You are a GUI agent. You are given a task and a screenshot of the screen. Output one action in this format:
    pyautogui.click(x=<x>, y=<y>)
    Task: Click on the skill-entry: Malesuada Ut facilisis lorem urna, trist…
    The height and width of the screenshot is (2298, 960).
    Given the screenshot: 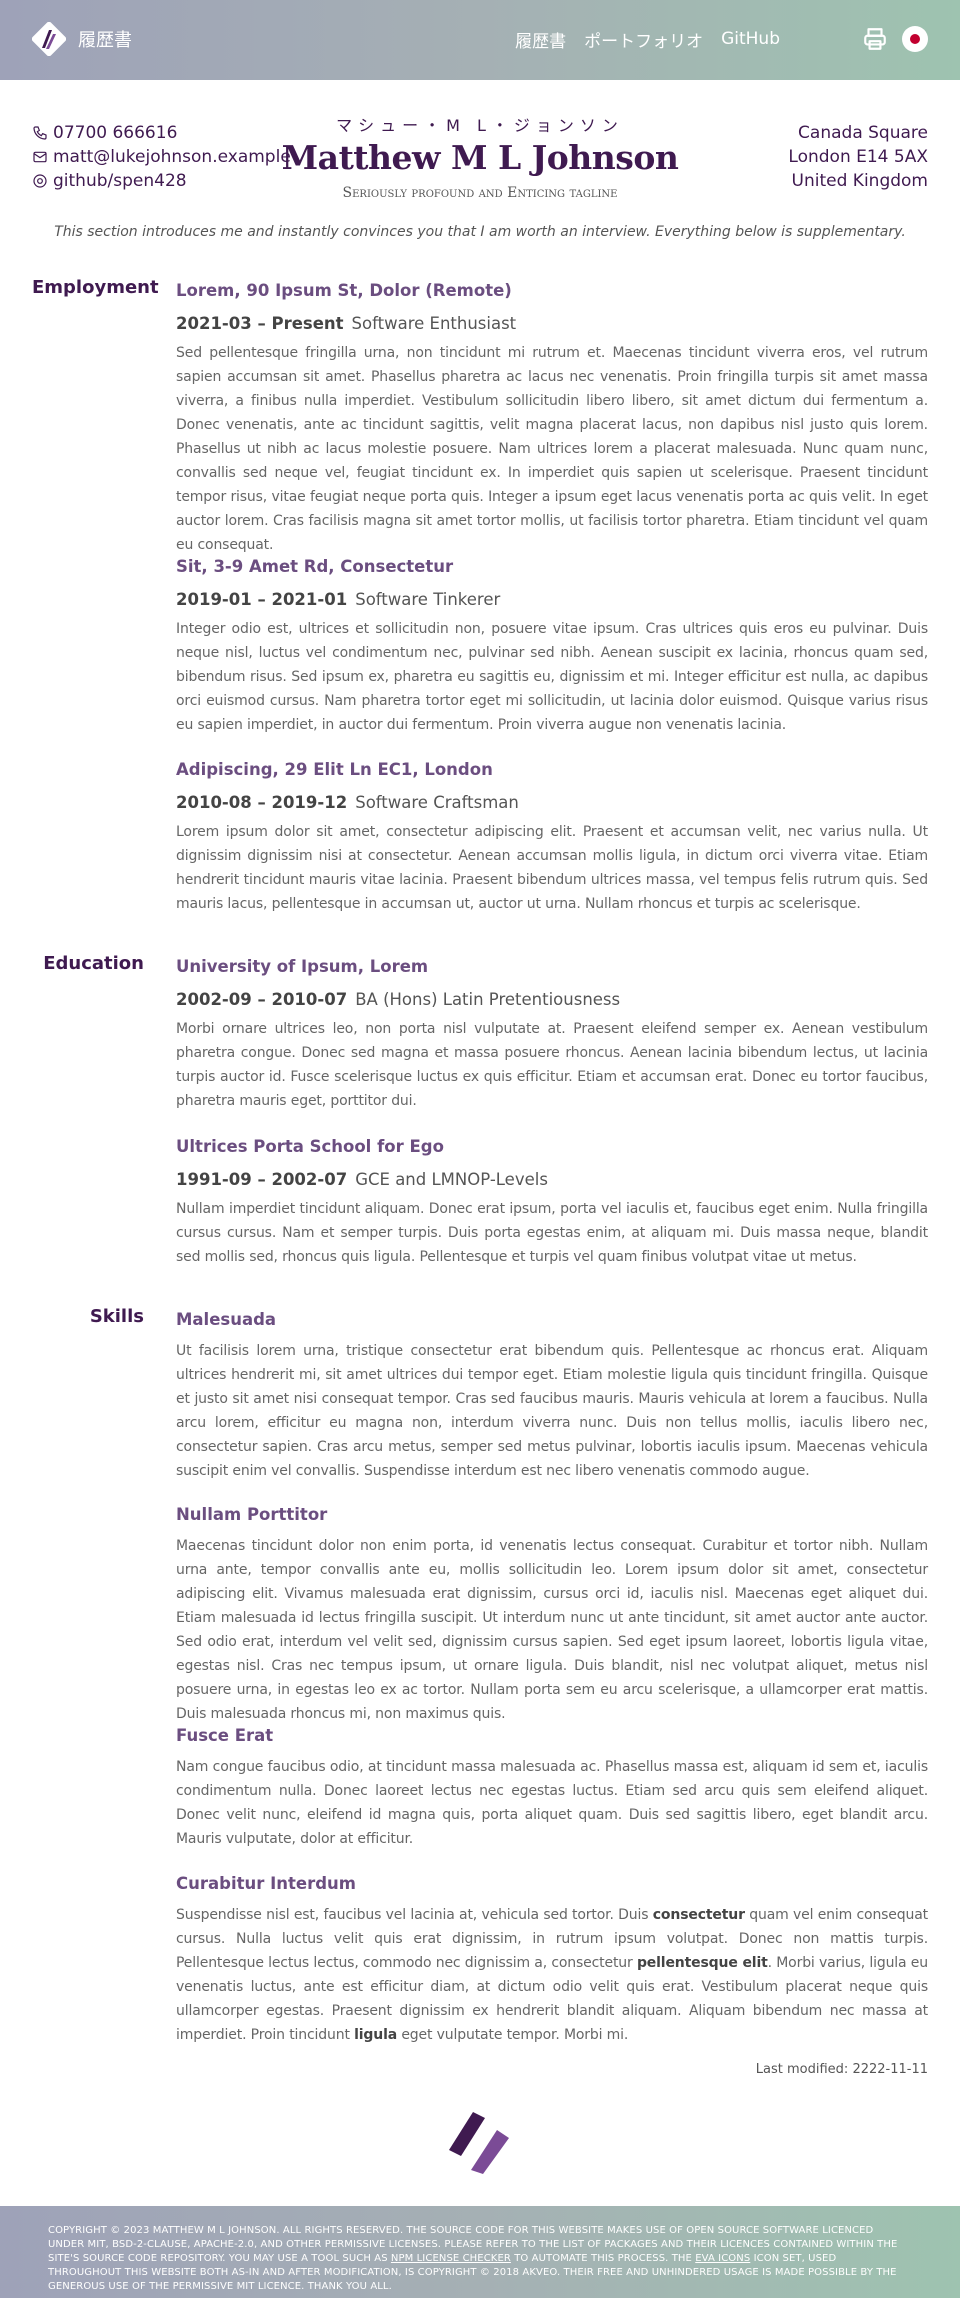 What is the action you would take?
    pyautogui.click(x=552, y=1396)
    